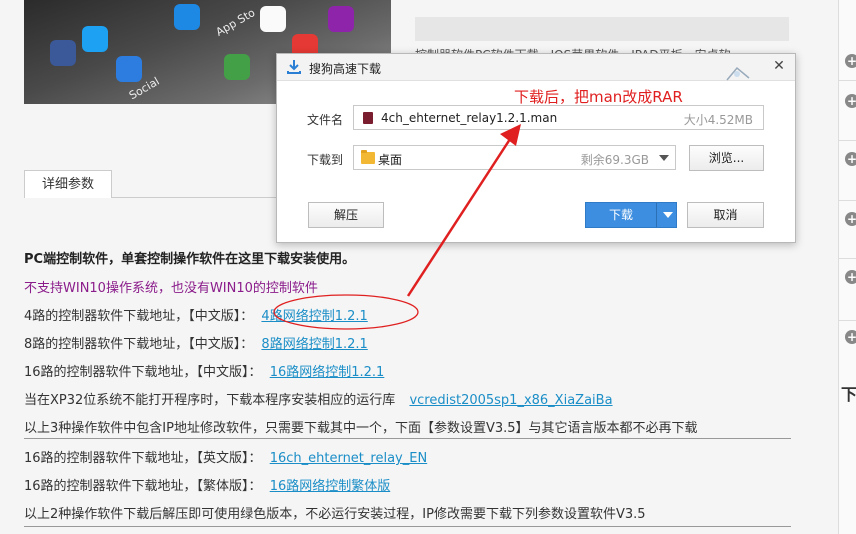 The image size is (856, 534). I want to click on item-label: 4路的控制器软件下载地址，【中文版】：, so click(139, 316).